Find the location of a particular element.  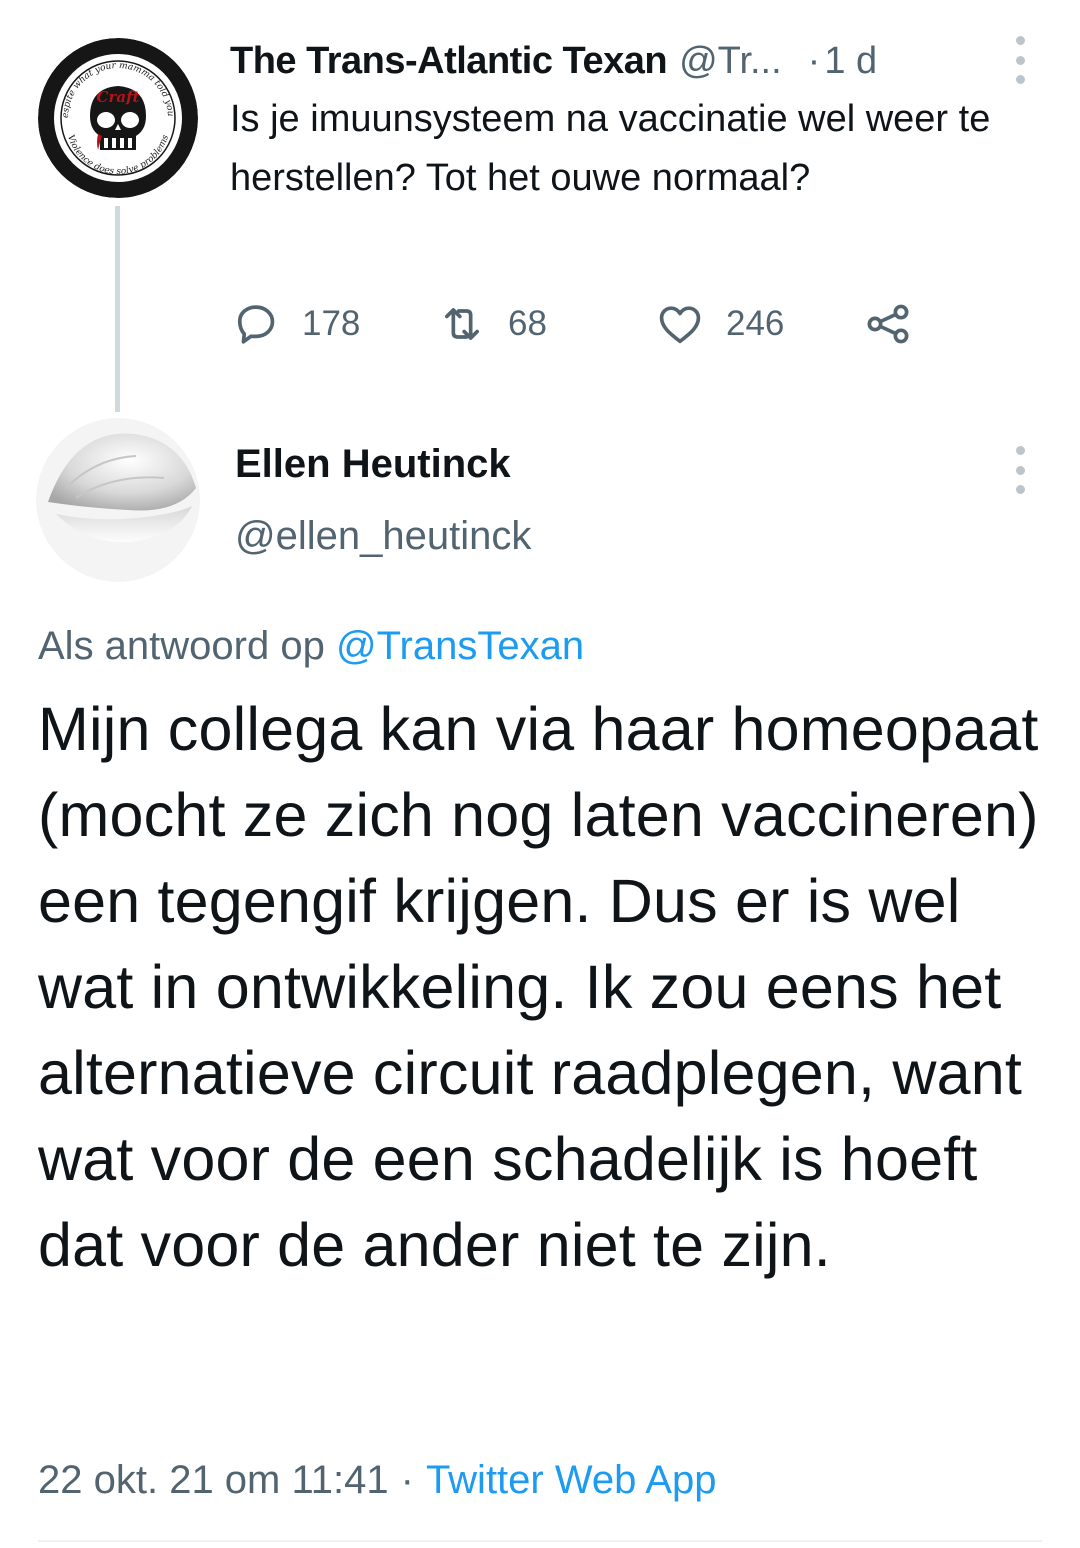

replying-to-line: Als antwoord op @TransTexan is located at coordinates (311, 646).